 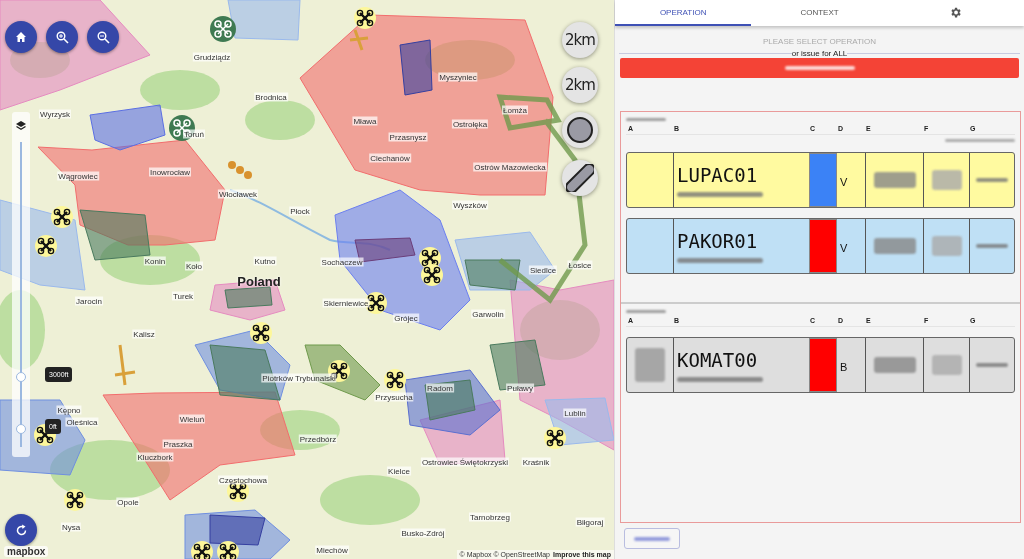 I want to click on refresh-icon, so click(x=21, y=530).